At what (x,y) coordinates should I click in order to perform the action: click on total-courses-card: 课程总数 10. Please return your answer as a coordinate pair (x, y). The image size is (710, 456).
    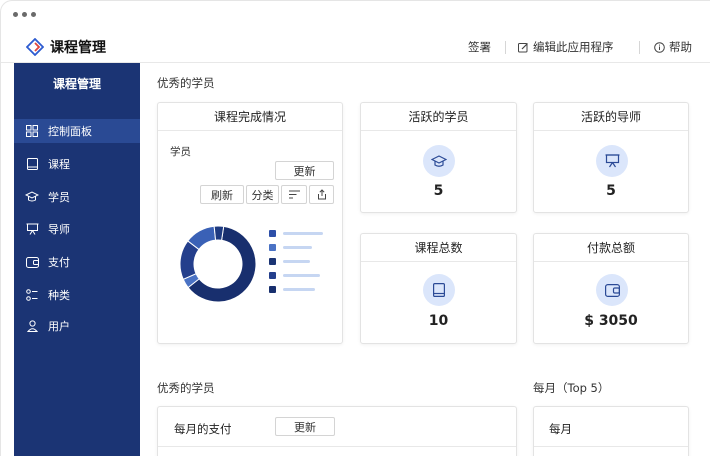
    Looking at the image, I should click on (438, 288).